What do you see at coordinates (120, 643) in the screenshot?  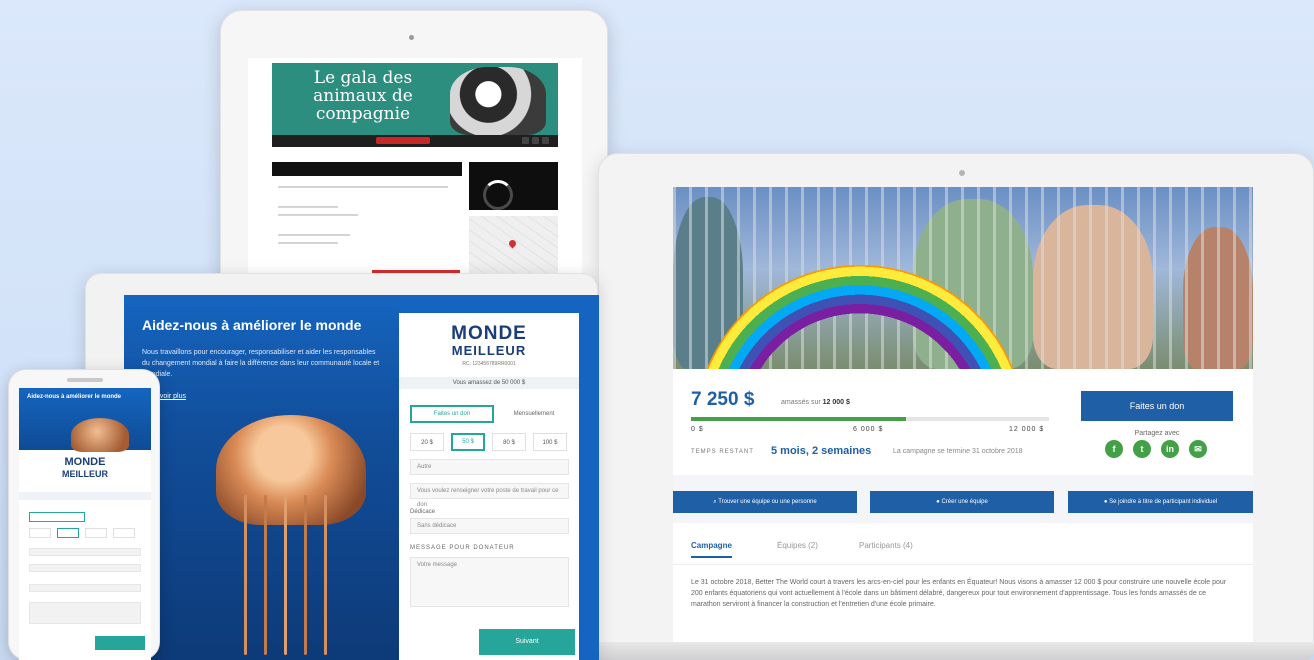 I see `phone-next-button` at bounding box center [120, 643].